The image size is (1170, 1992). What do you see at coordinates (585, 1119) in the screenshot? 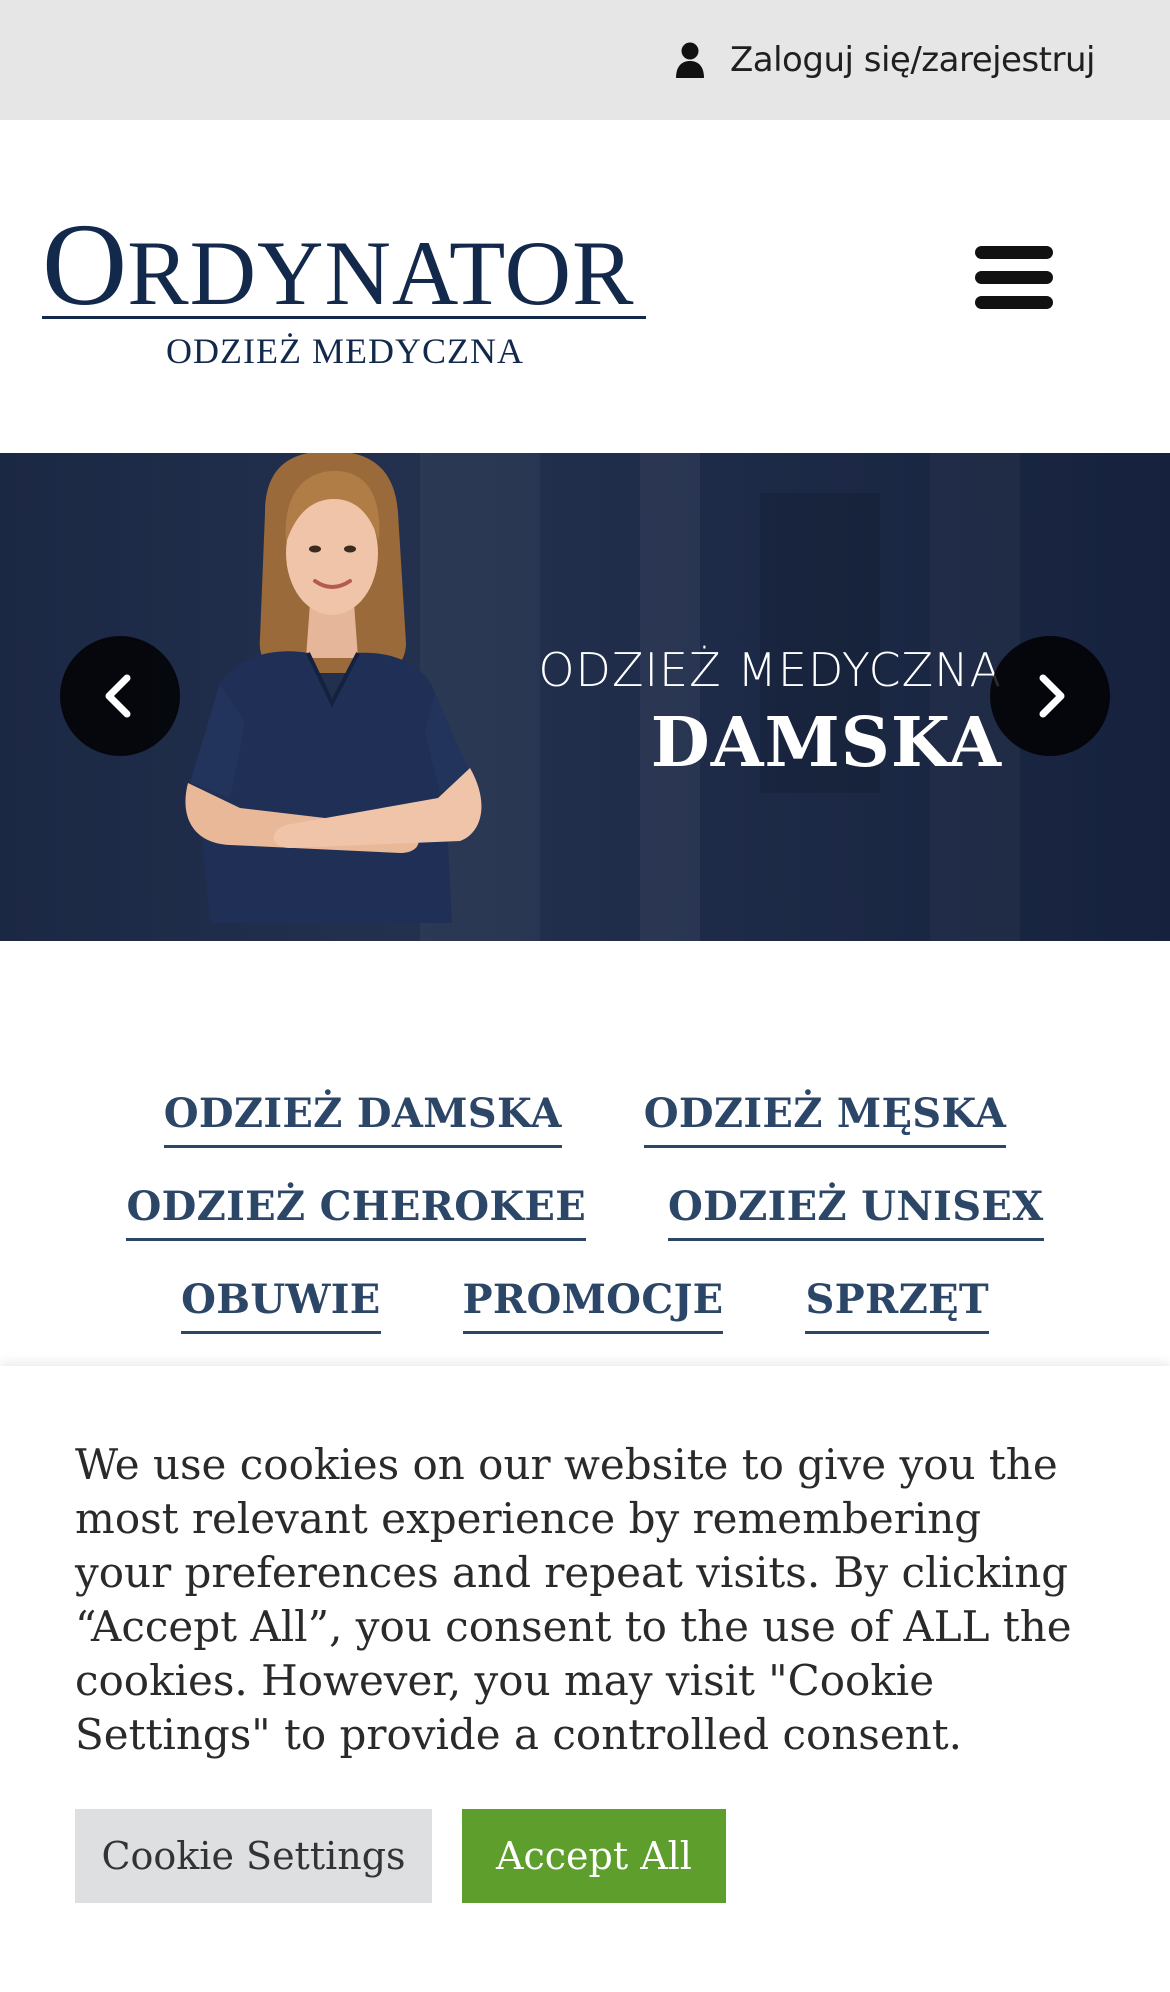
I see `category-row: ODZIEŻ DAMSKA ODZIEŻ MĘSKA` at bounding box center [585, 1119].